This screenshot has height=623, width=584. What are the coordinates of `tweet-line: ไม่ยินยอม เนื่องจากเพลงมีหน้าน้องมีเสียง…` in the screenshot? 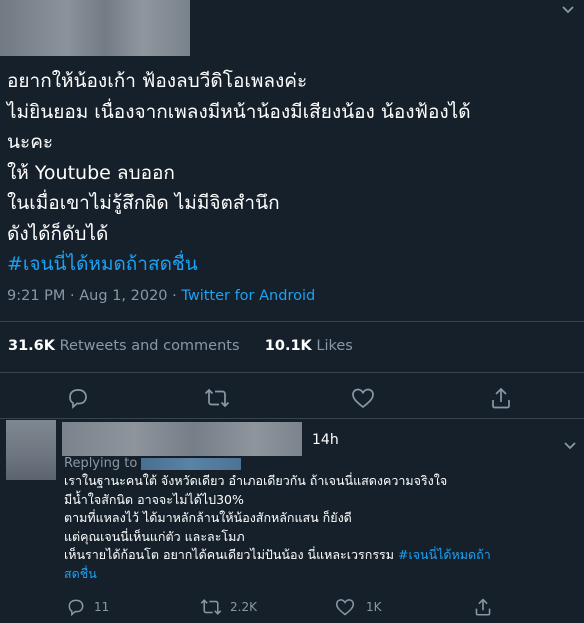 It's located at (239, 111).